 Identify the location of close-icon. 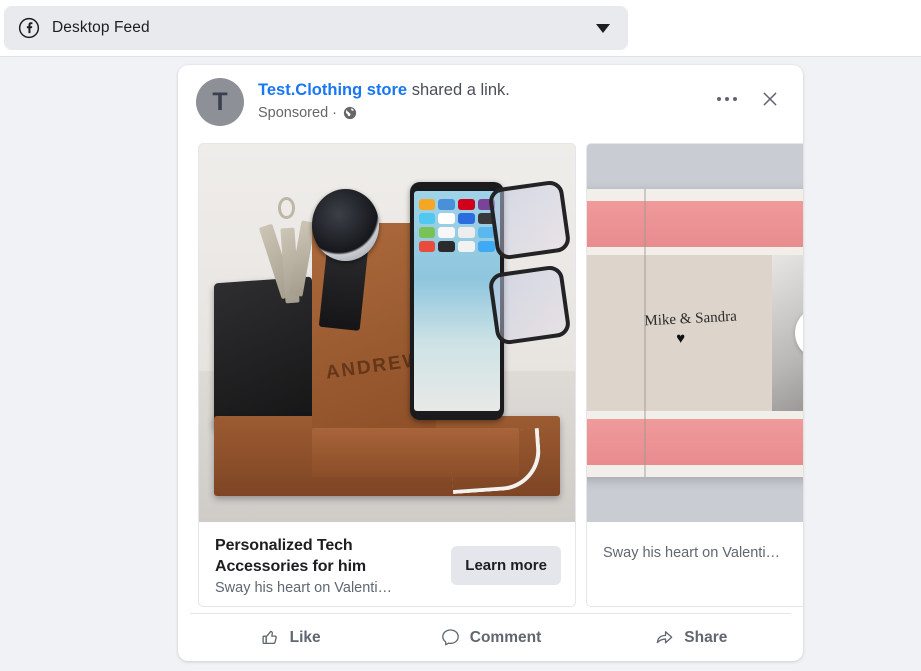
(770, 99).